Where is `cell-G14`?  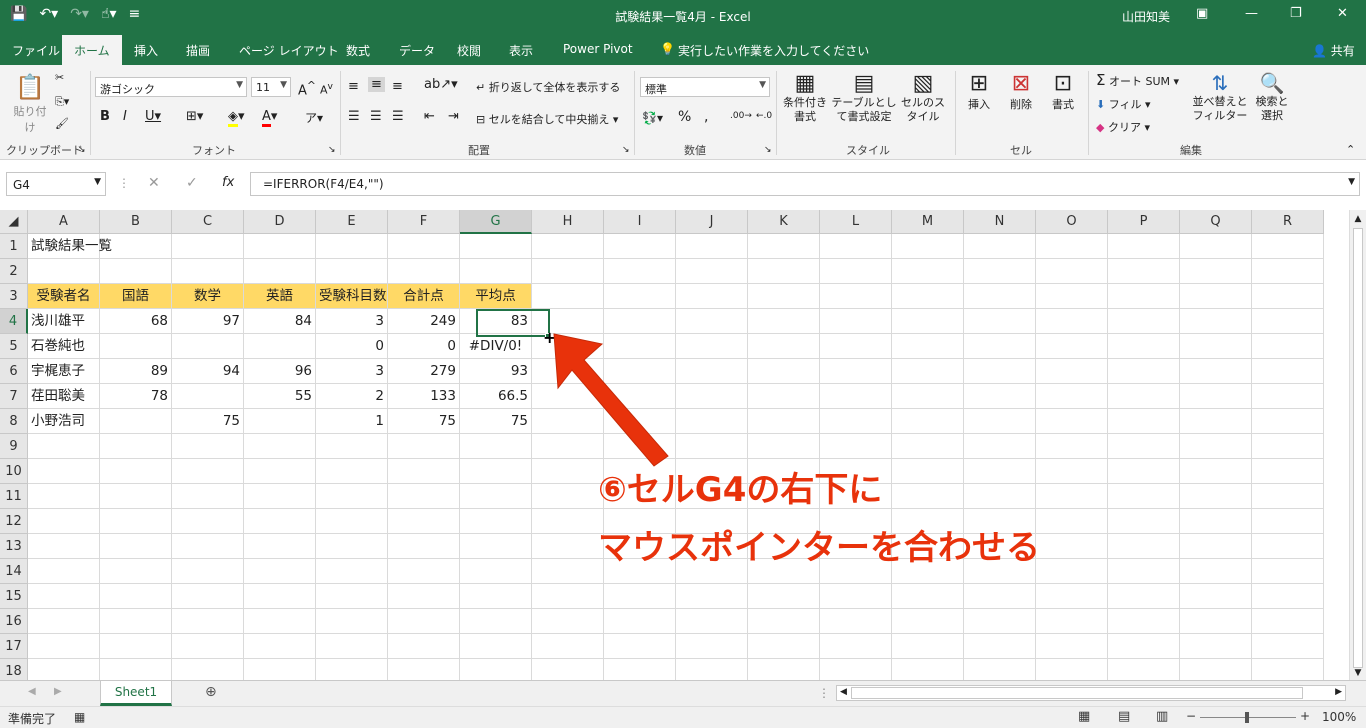 cell-G14 is located at coordinates (496, 571).